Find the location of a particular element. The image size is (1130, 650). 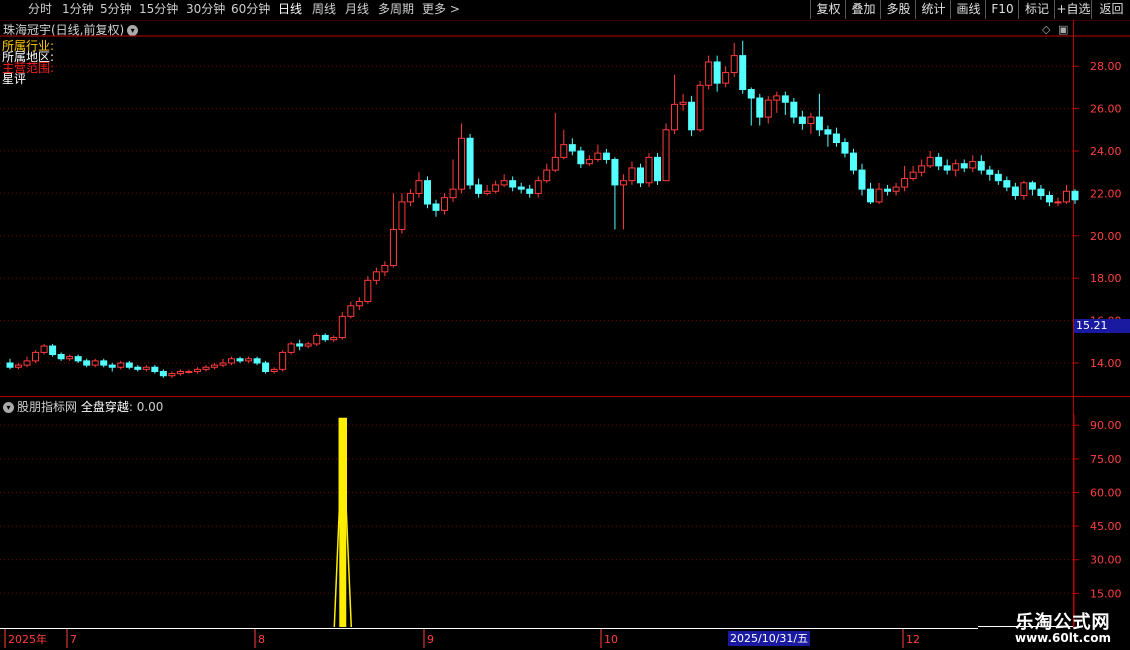

indicator-tick-label: 30.00 is located at coordinates (1106, 560).